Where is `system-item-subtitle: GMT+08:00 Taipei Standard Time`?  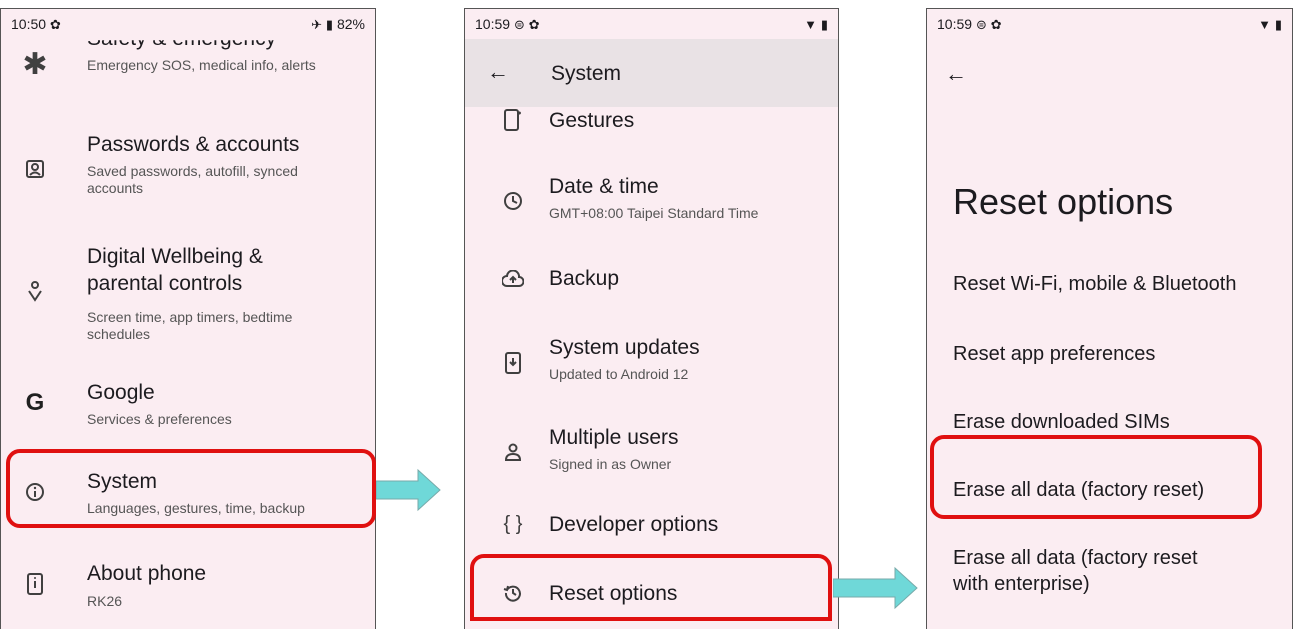 system-item-subtitle: GMT+08:00 Taipei Standard Time is located at coordinates (654, 213).